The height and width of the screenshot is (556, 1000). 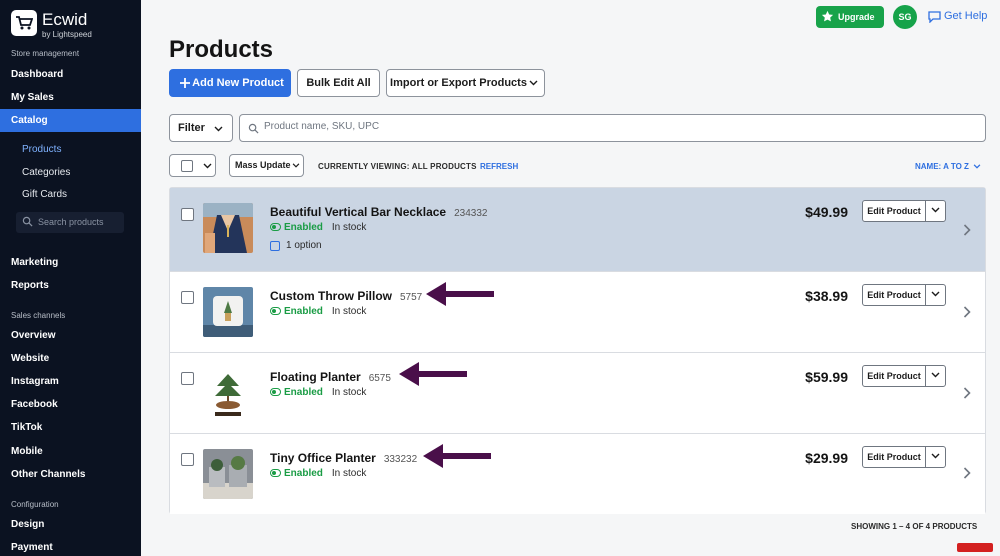 I want to click on sort-dropdown: NAME: A TO Z, so click(x=948, y=166).